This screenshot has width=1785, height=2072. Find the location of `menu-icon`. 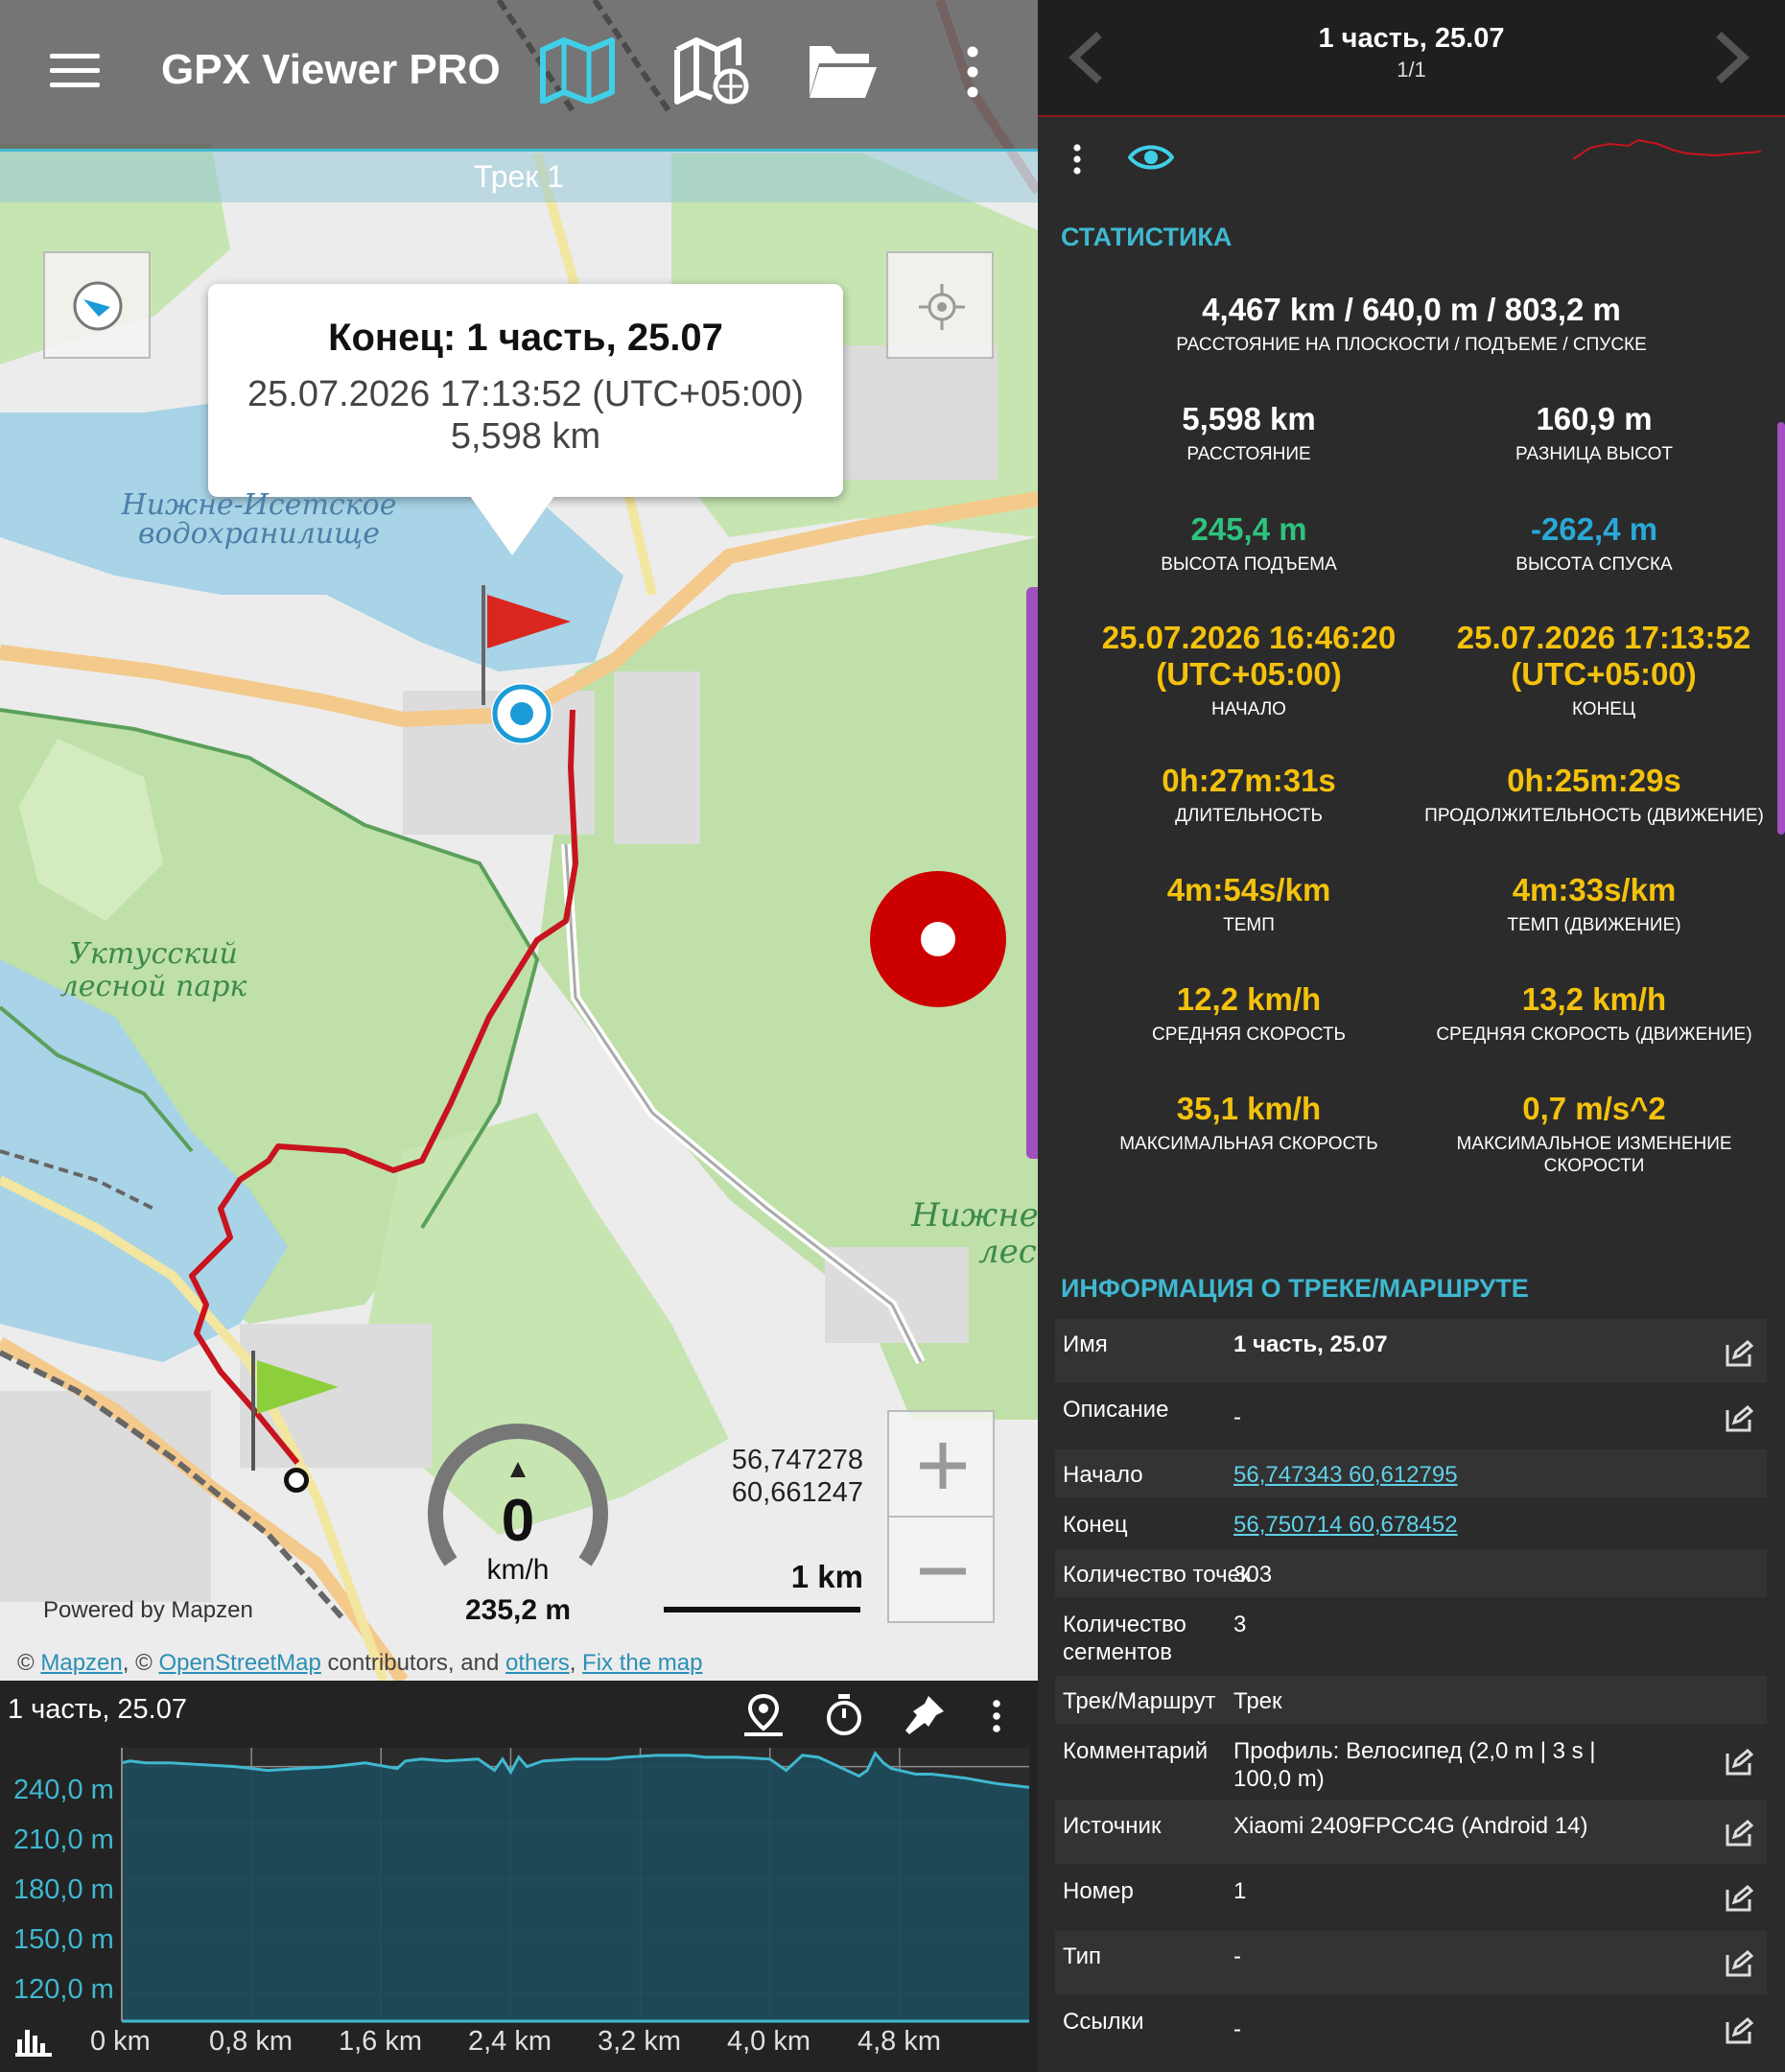

menu-icon is located at coordinates (75, 71).